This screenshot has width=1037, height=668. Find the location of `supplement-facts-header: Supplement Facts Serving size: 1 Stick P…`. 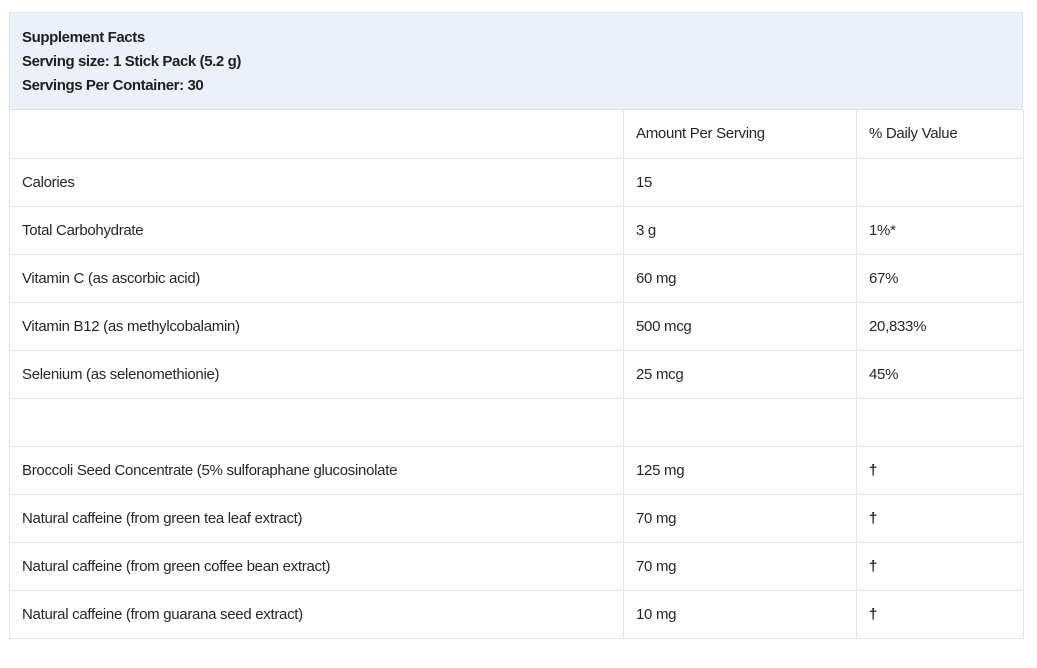

supplement-facts-header: Supplement Facts Serving size: 1 Stick P… is located at coordinates (516, 61).